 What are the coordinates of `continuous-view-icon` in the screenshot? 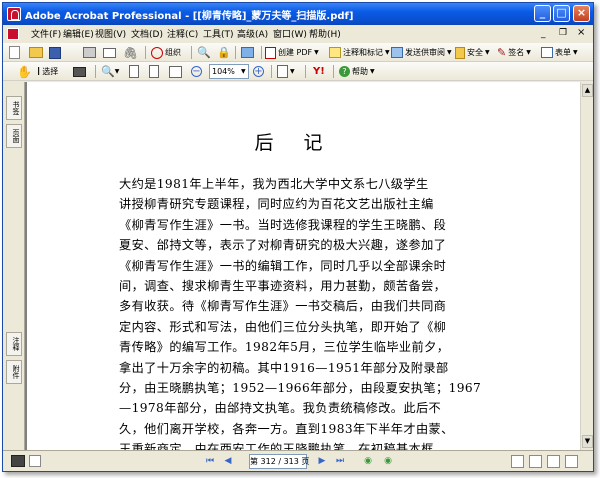 It's located at (535, 461).